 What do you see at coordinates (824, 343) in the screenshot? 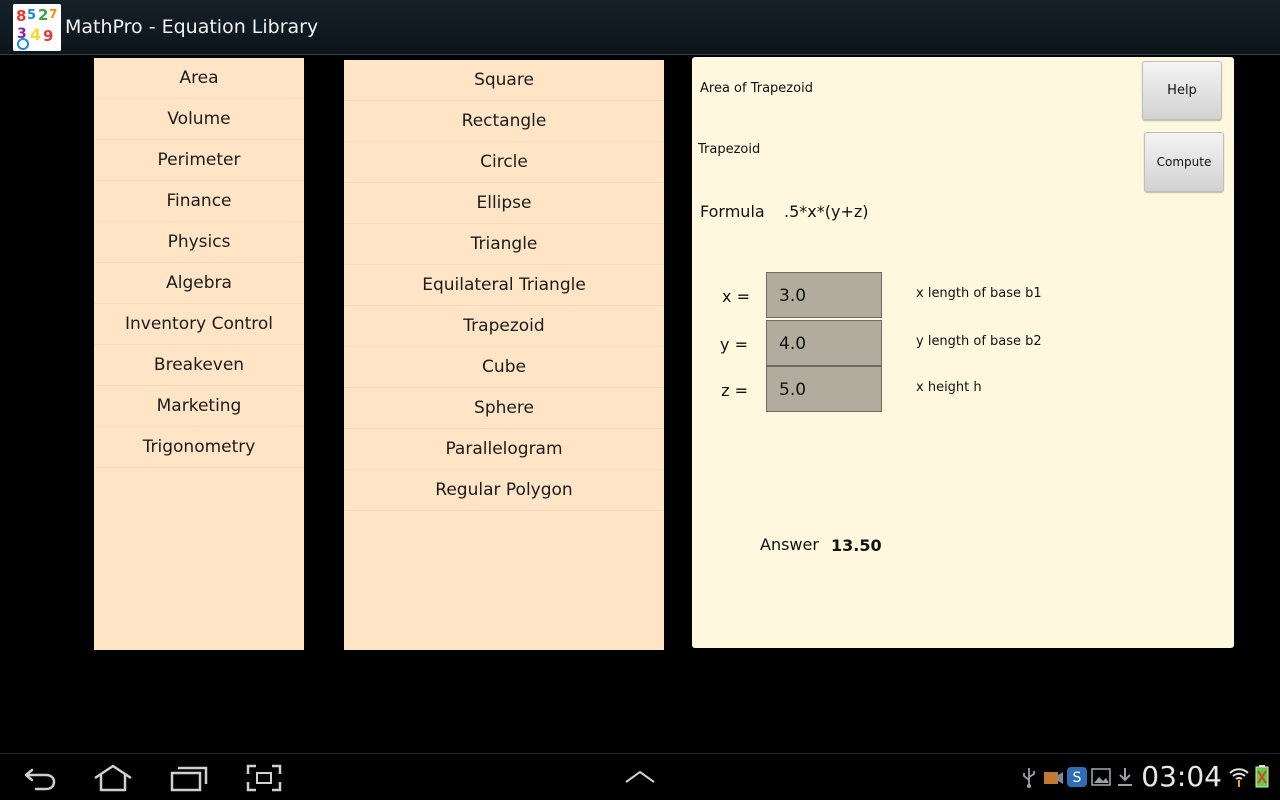
I see `variable-y-input: 4.0` at bounding box center [824, 343].